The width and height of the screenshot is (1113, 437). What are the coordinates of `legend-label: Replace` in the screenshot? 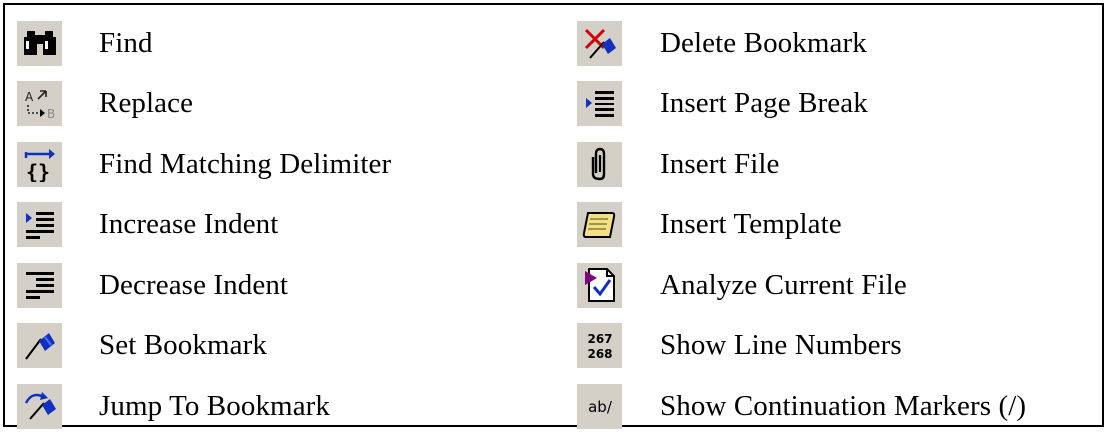 It's located at (146, 103).